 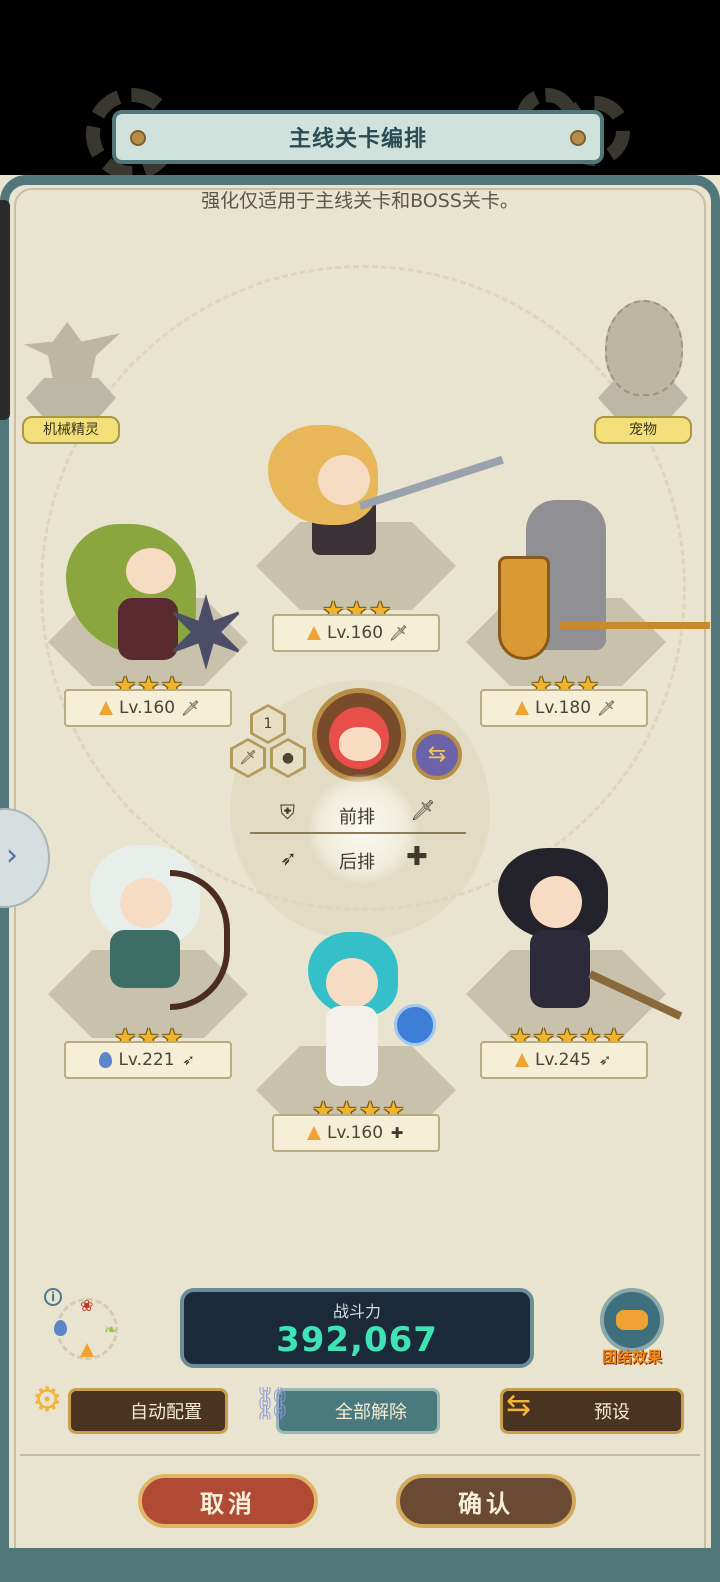 I want to click on gear-moon-icon: ⚙, so click(x=47, y=1400).